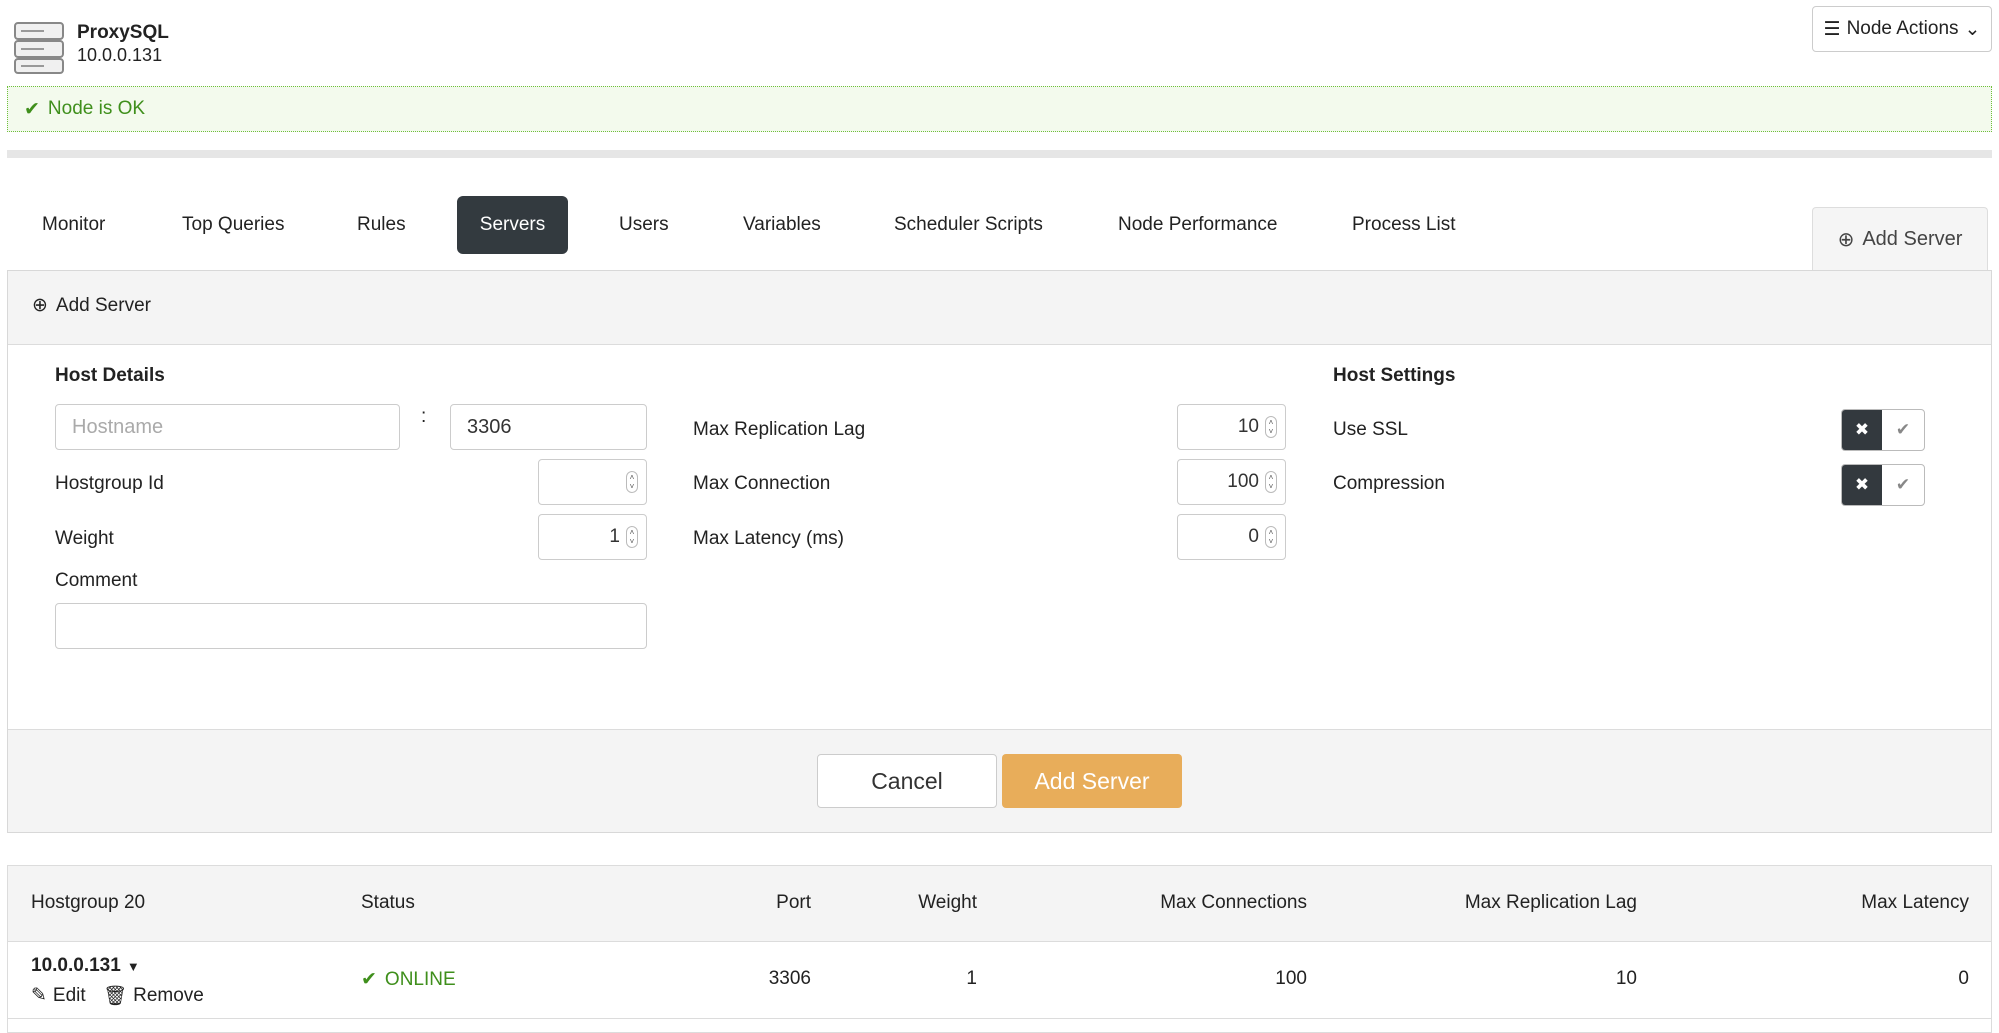 Image resolution: width=1999 pixels, height=1033 pixels. I want to click on tab-label: Node Performance, so click(1198, 224).